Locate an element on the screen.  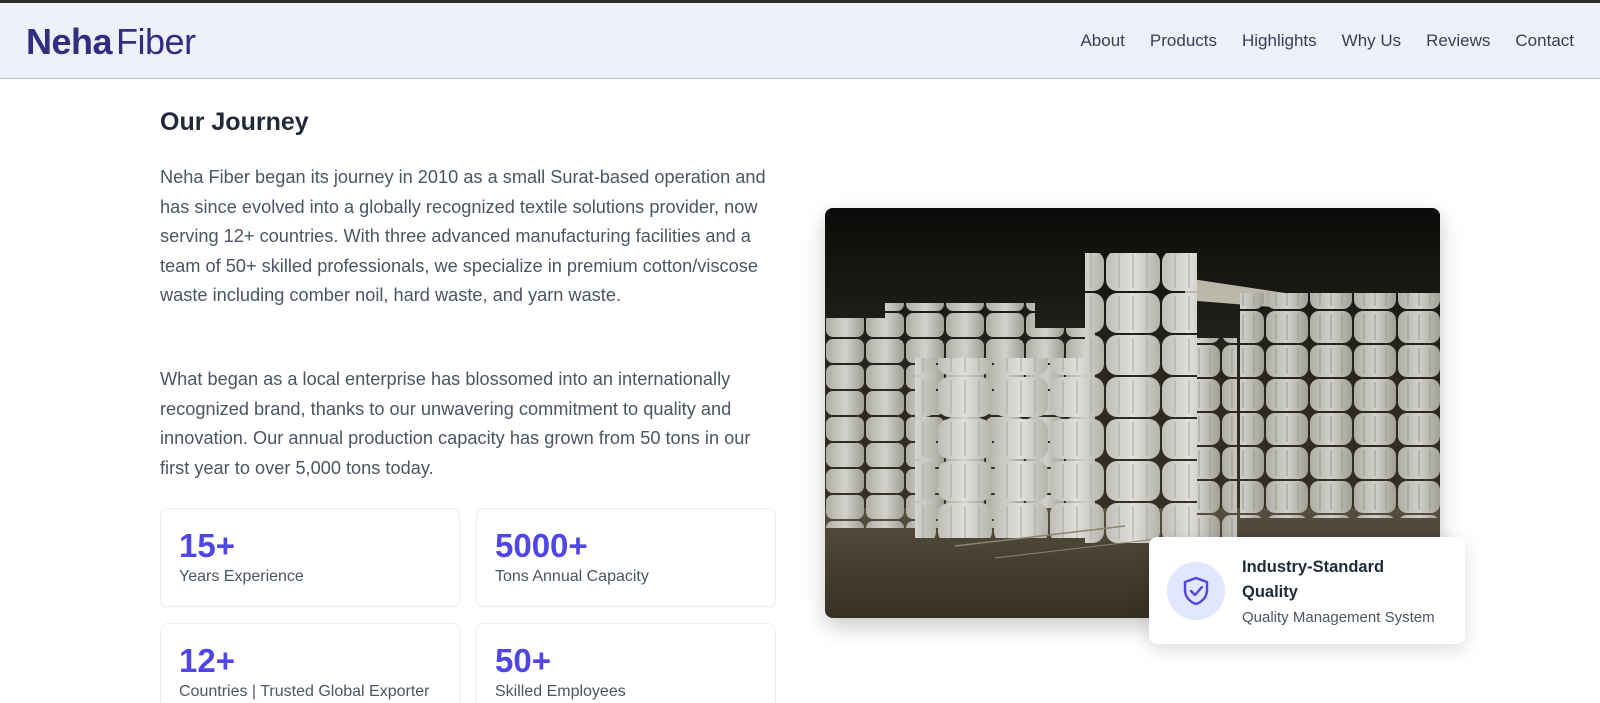
badge-subtitle: Quality Management System is located at coordinates (1338, 617).